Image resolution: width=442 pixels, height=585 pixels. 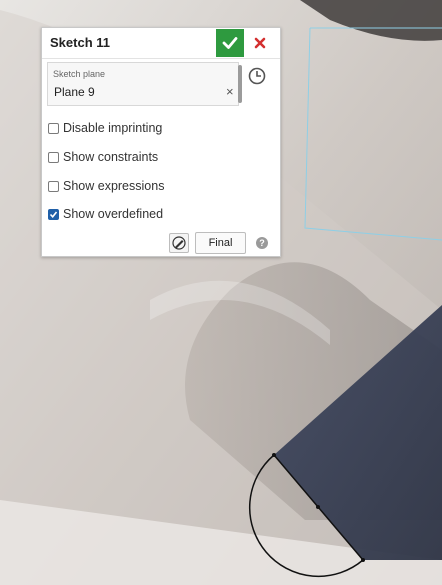 What do you see at coordinates (161, 43) in the screenshot?
I see `dialog-header: Sketch 11` at bounding box center [161, 43].